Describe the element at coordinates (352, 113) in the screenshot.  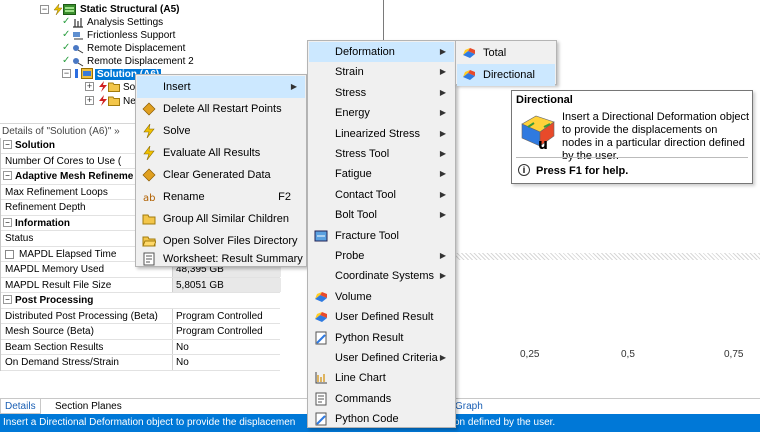
I see `menu-item-label: Energy` at that location.